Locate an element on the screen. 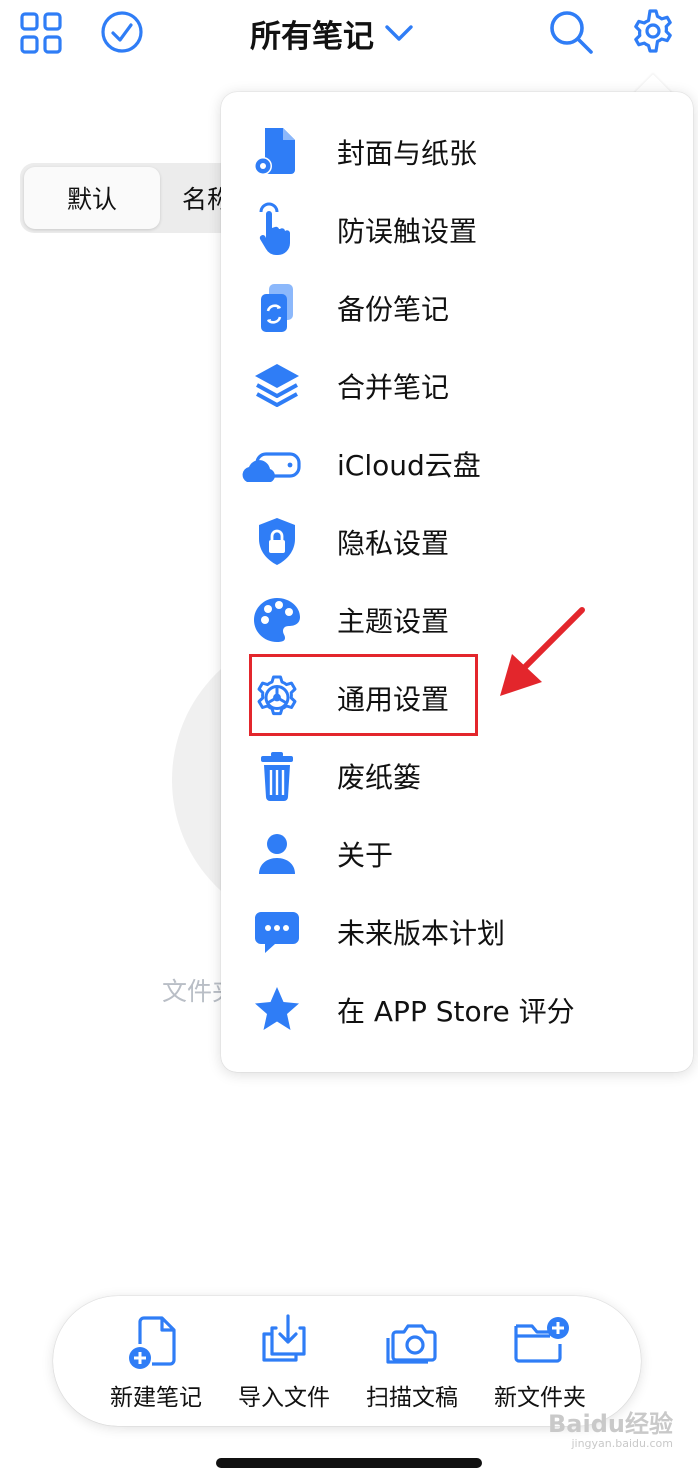  import-file-icon is located at coordinates (284, 1342).